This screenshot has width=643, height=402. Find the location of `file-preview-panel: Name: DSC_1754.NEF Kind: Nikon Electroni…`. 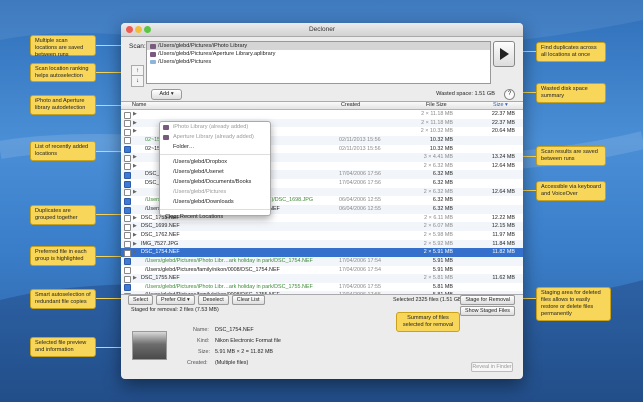

file-preview-panel: Name: DSC_1754.NEF Kind: Nikon Electroni… is located at coordinates (322, 348).